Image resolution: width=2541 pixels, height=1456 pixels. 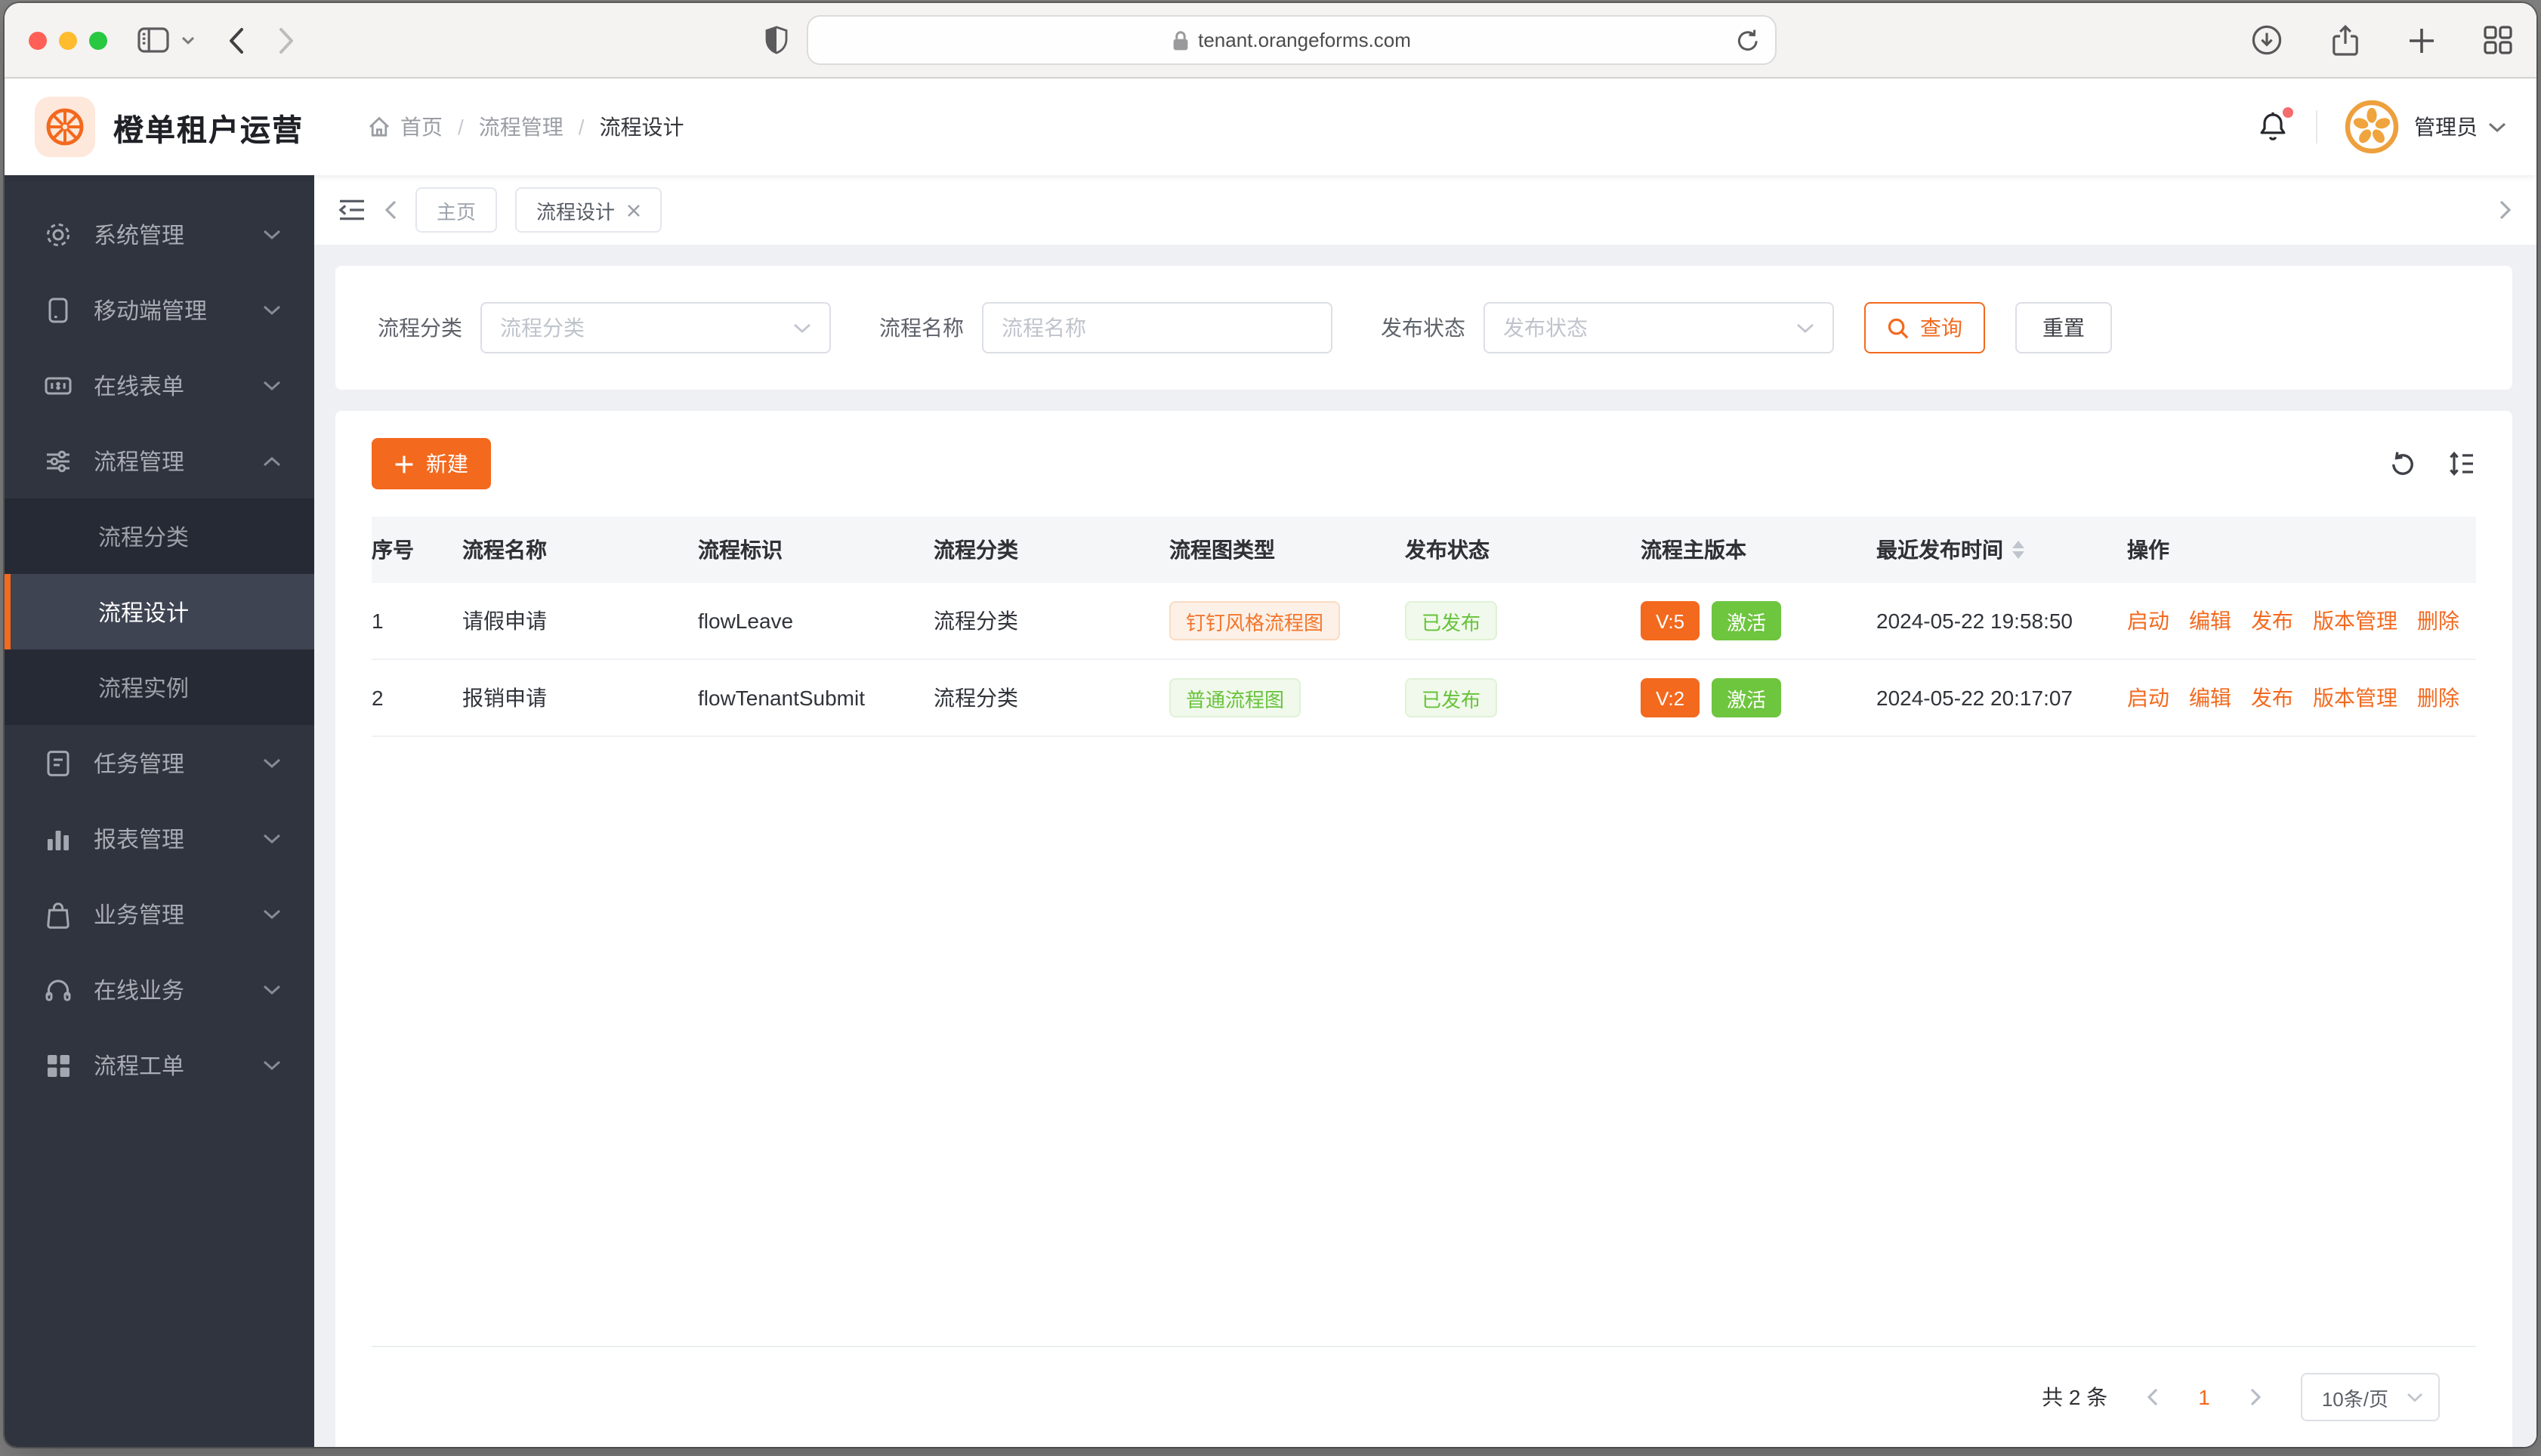 What do you see at coordinates (2075, 1397) in the screenshot?
I see `total-count: 共 2 条` at bounding box center [2075, 1397].